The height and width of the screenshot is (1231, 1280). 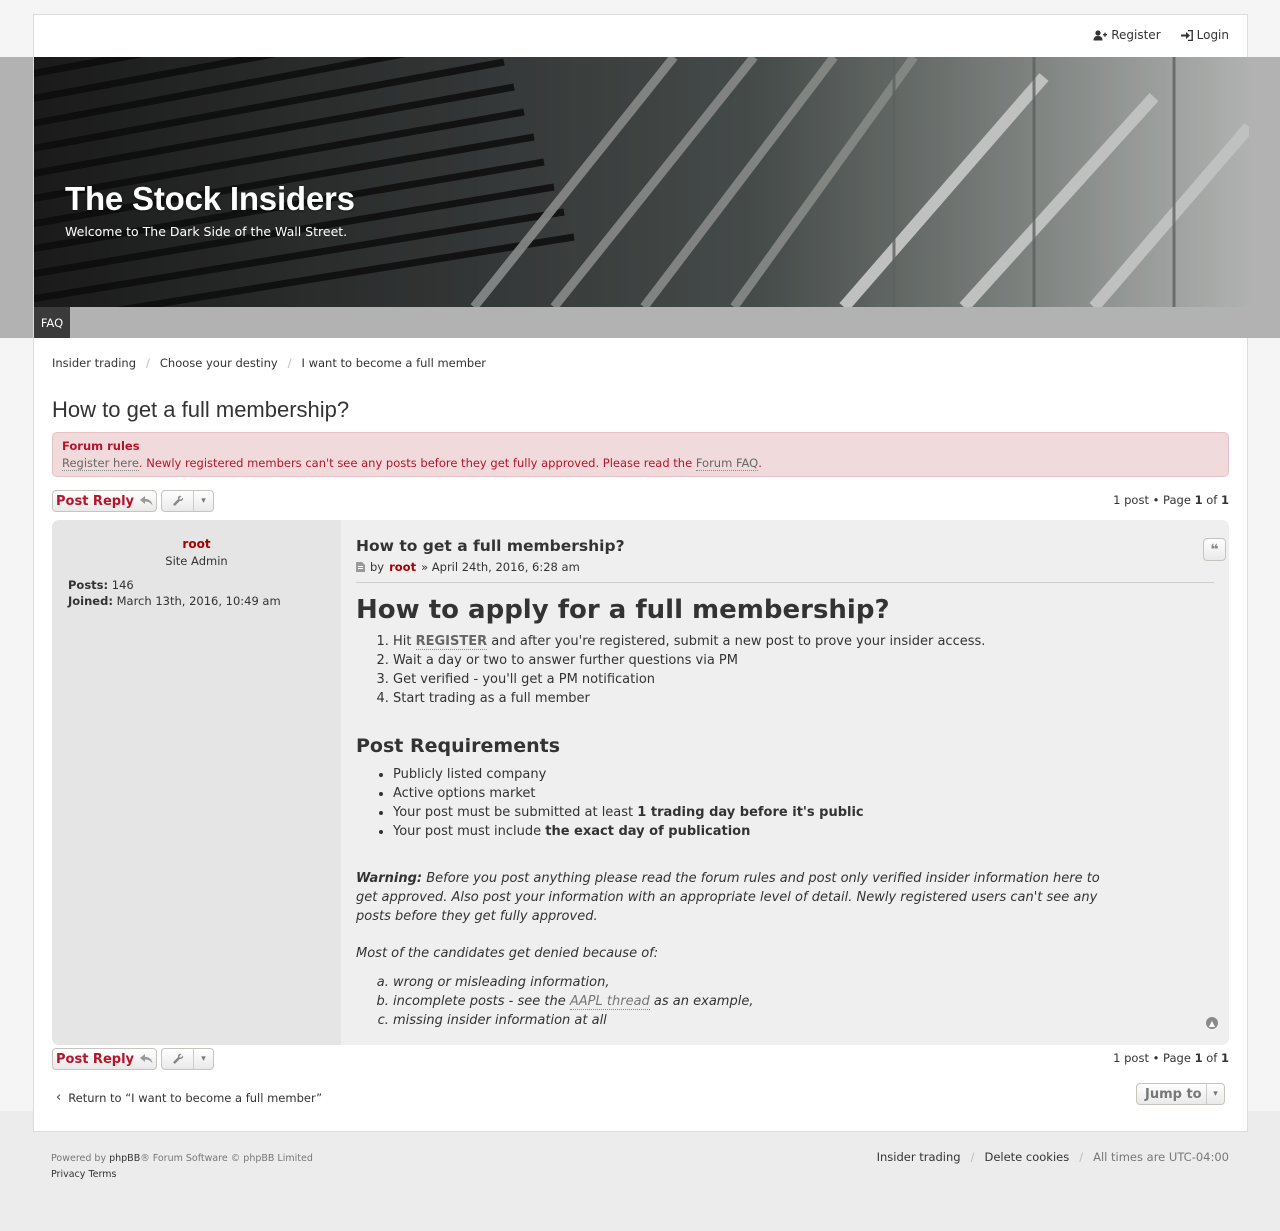 What do you see at coordinates (101, 446) in the screenshot?
I see `forum-rules-title: Forum rules` at bounding box center [101, 446].